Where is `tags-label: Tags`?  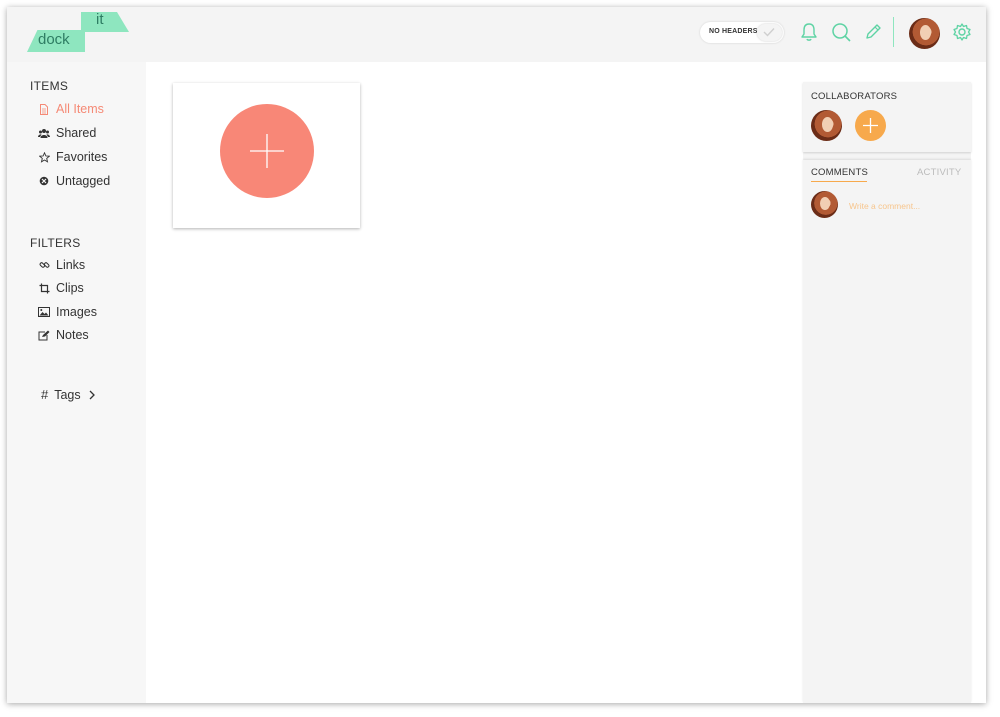
tags-label: Tags is located at coordinates (67, 394).